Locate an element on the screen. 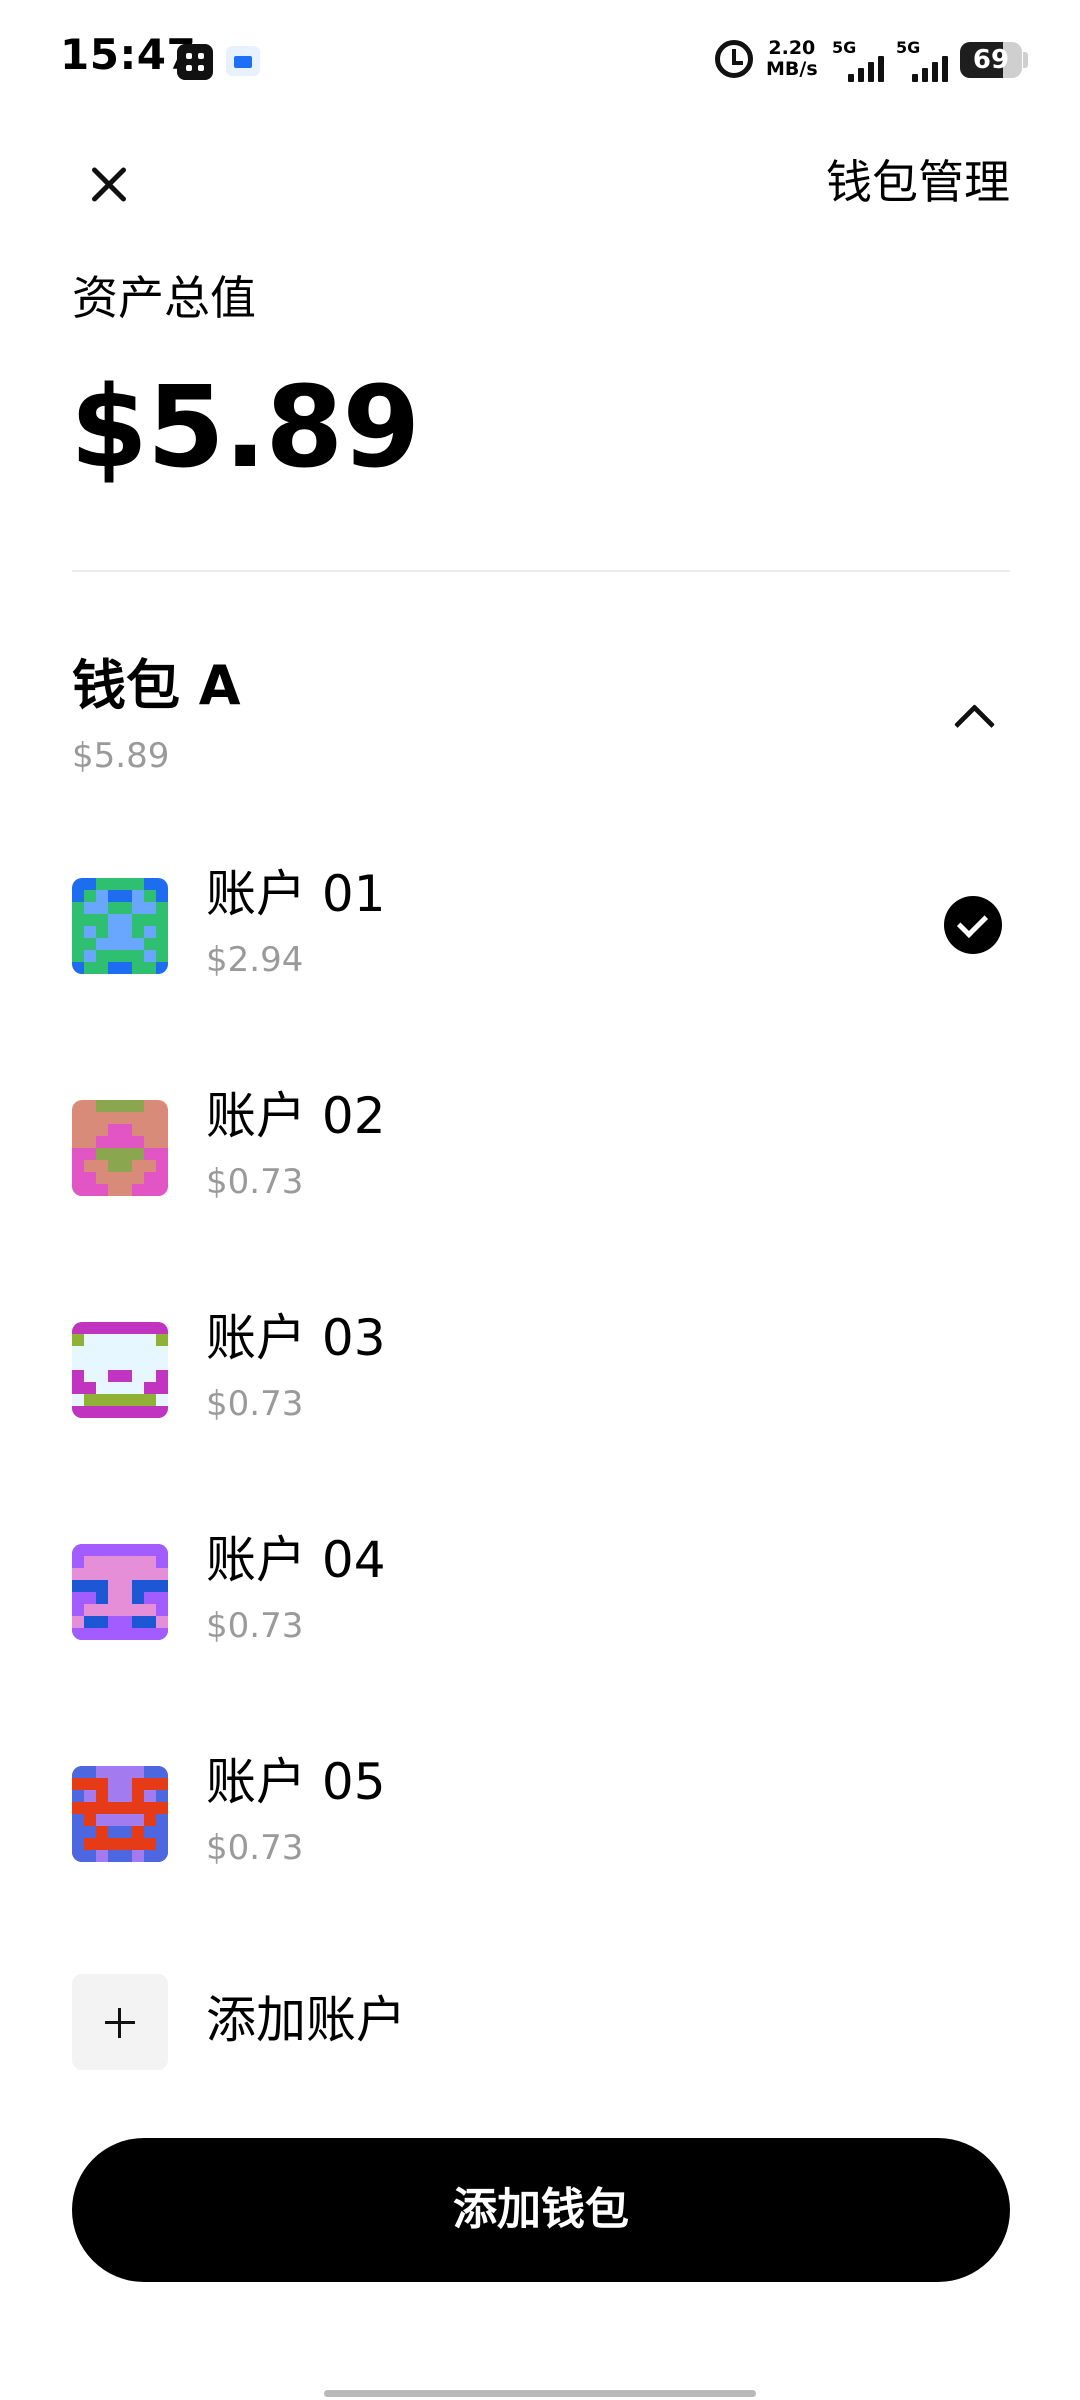 The image size is (1080, 2400). account-name: 账户 05 is located at coordinates (296, 1782).